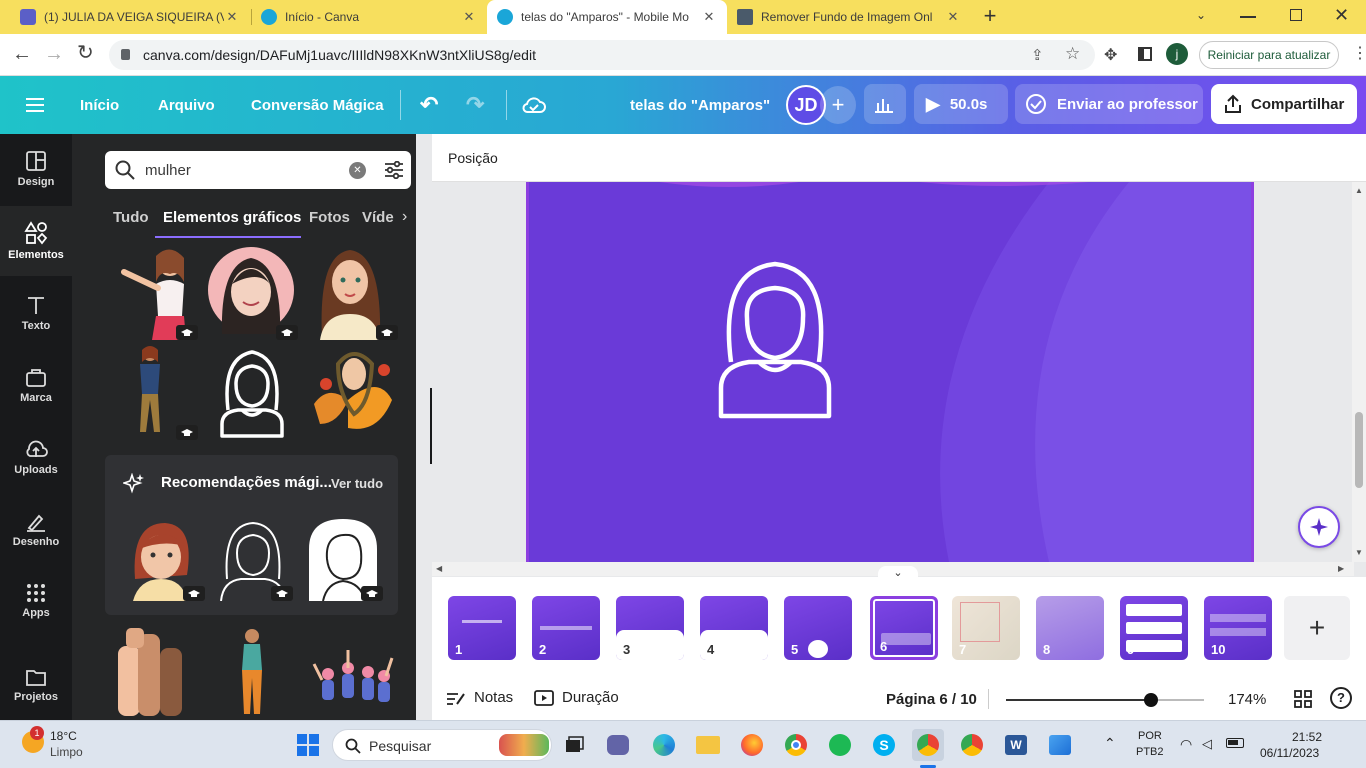  Describe the element at coordinates (752, 745) in the screenshot. I see `firefox-icon` at that location.